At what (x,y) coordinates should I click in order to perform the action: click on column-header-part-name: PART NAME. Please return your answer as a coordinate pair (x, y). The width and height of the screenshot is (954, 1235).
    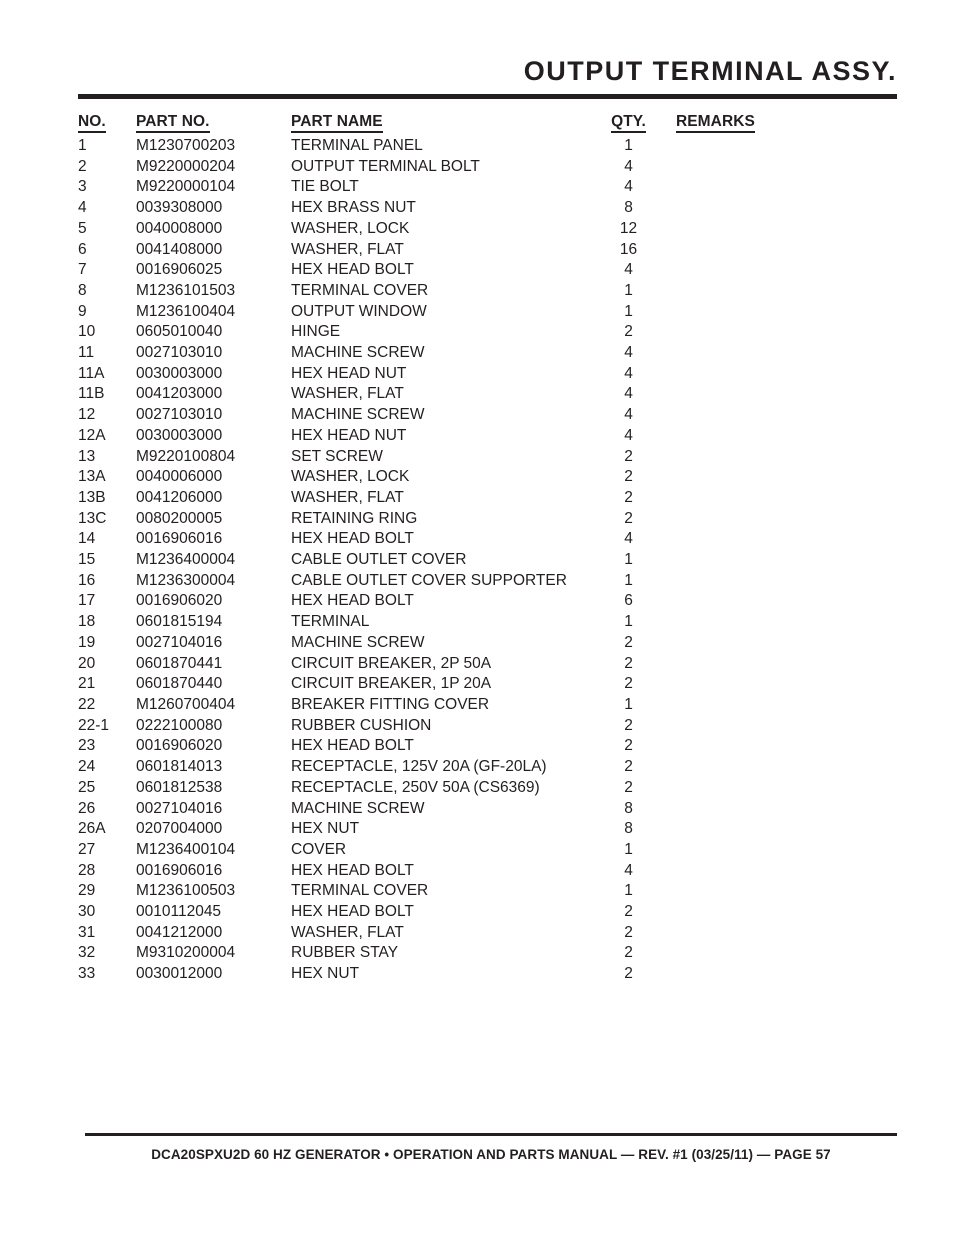
    Looking at the image, I should click on (436, 124).